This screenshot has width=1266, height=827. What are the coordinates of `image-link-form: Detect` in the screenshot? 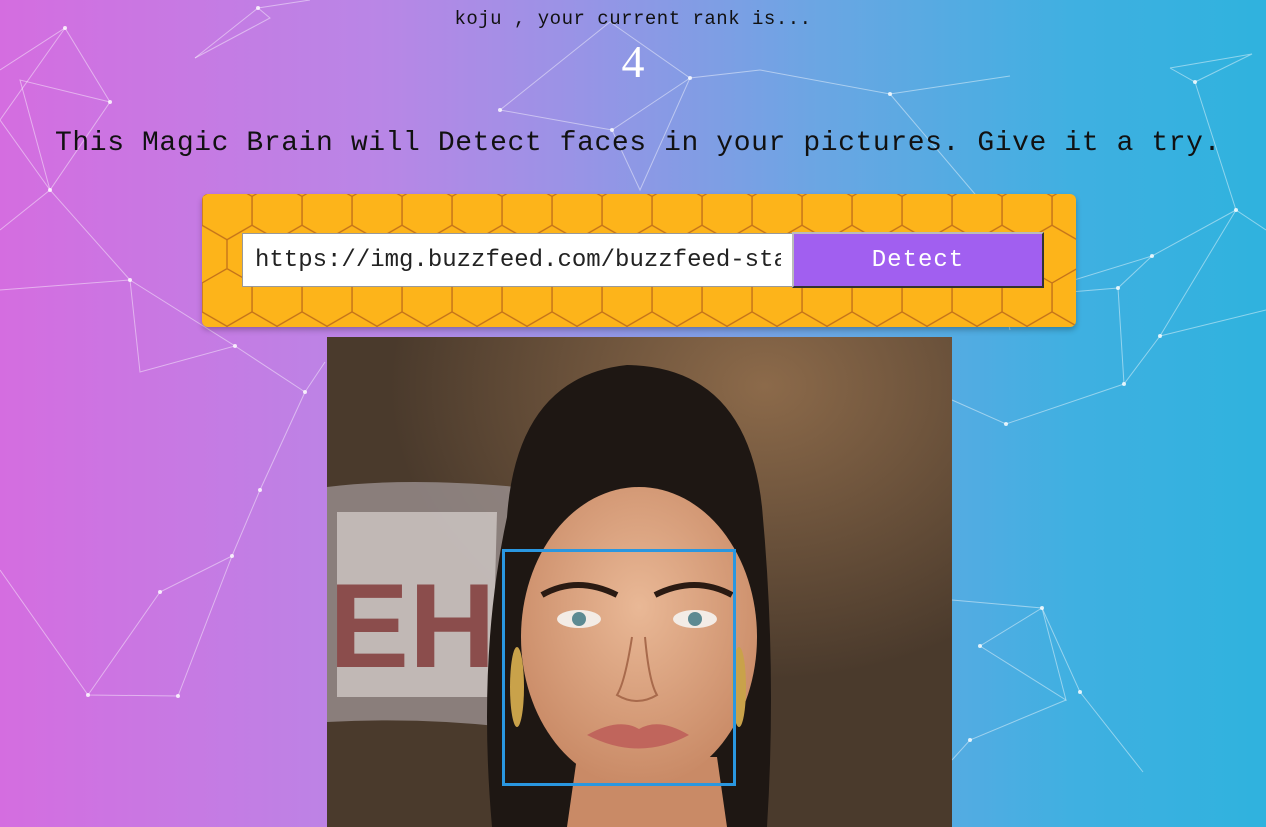 It's located at (639, 260).